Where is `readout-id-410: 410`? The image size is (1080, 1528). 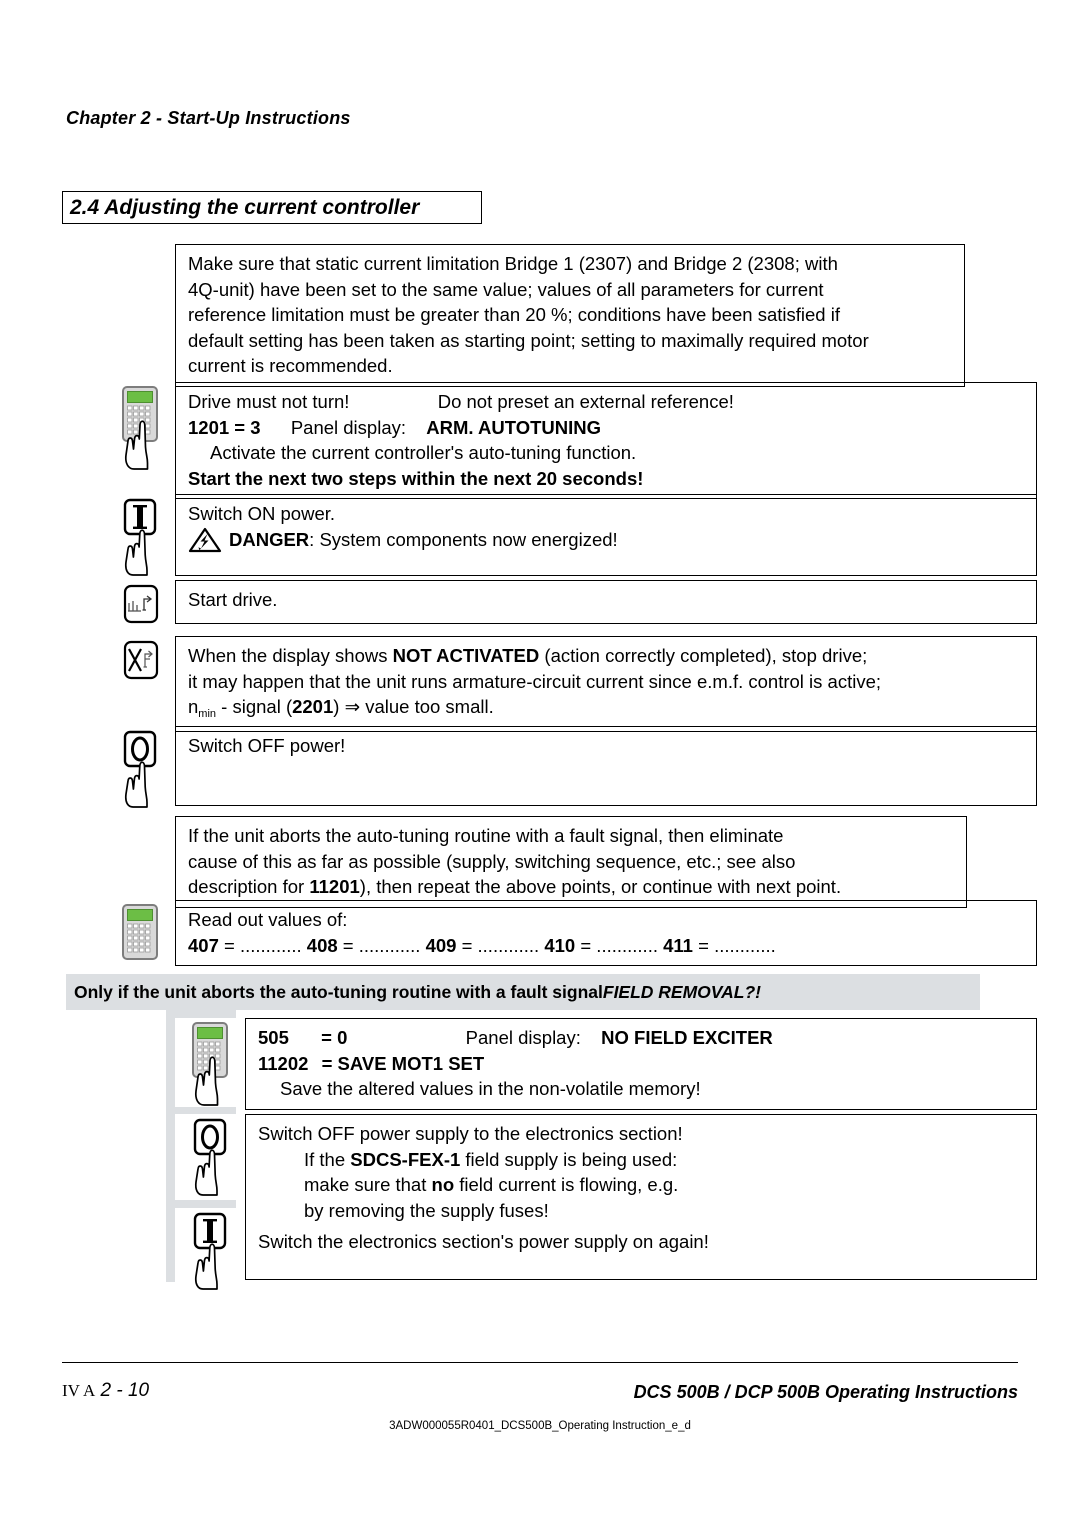
readout-id-410: 410 is located at coordinates (560, 945).